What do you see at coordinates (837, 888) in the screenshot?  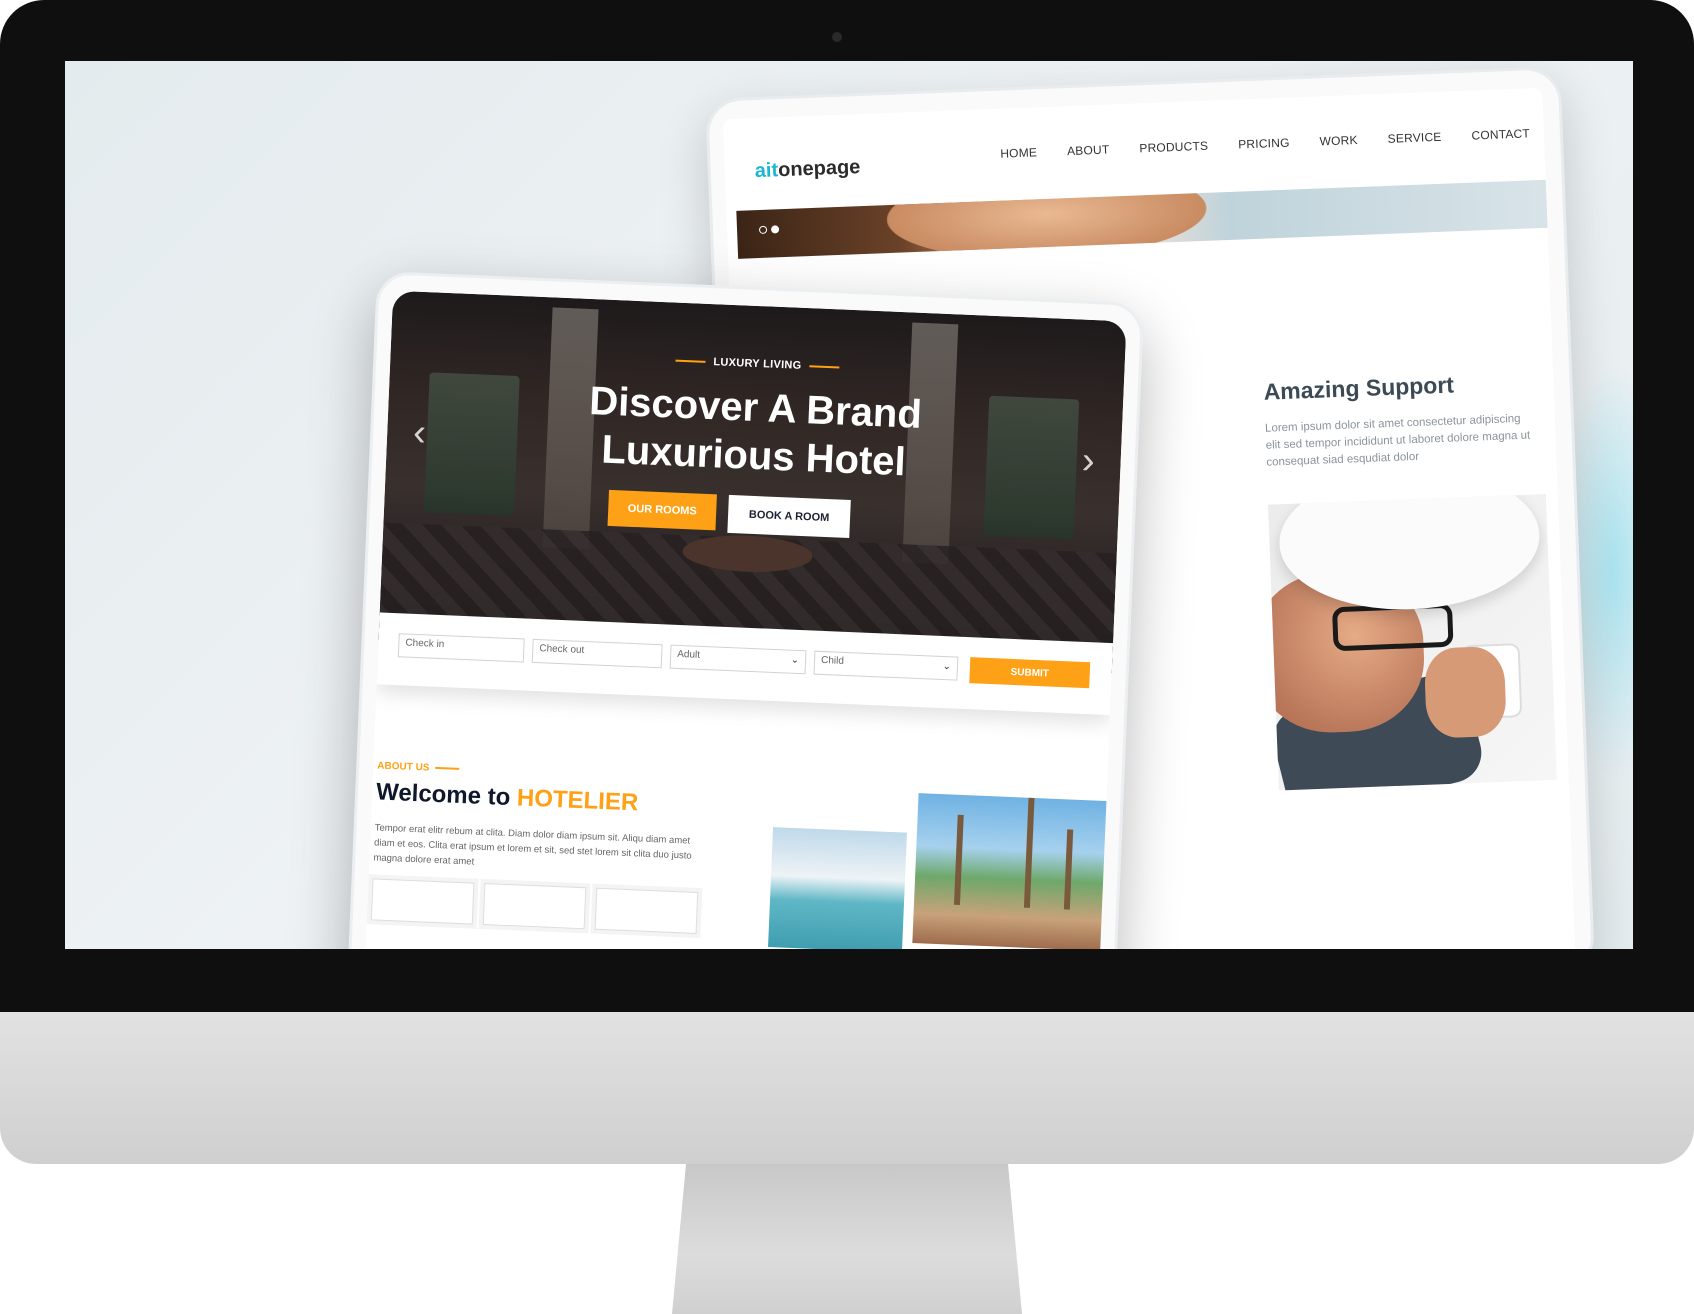 I see `pool-photo` at bounding box center [837, 888].